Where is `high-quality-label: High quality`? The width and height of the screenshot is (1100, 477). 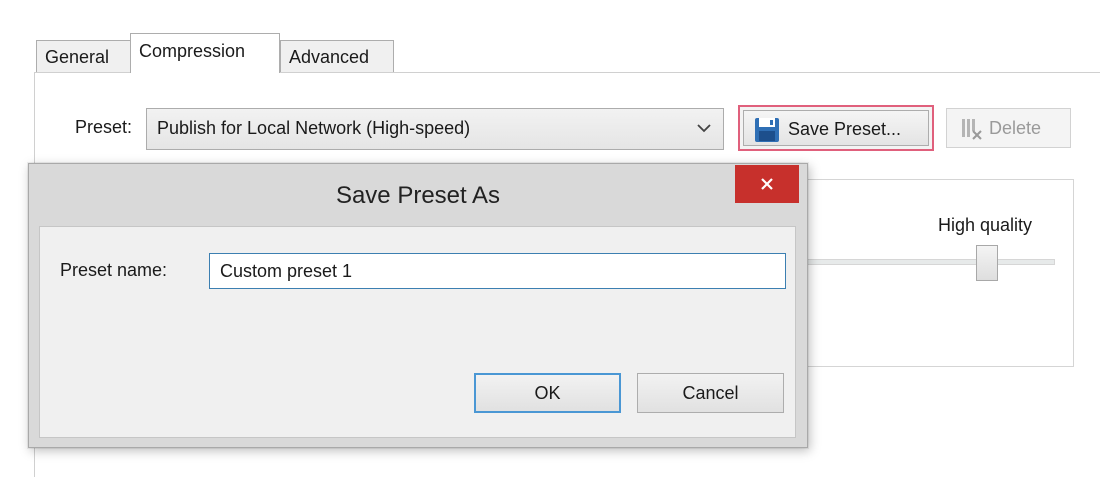 high-quality-label: High quality is located at coordinates (985, 225).